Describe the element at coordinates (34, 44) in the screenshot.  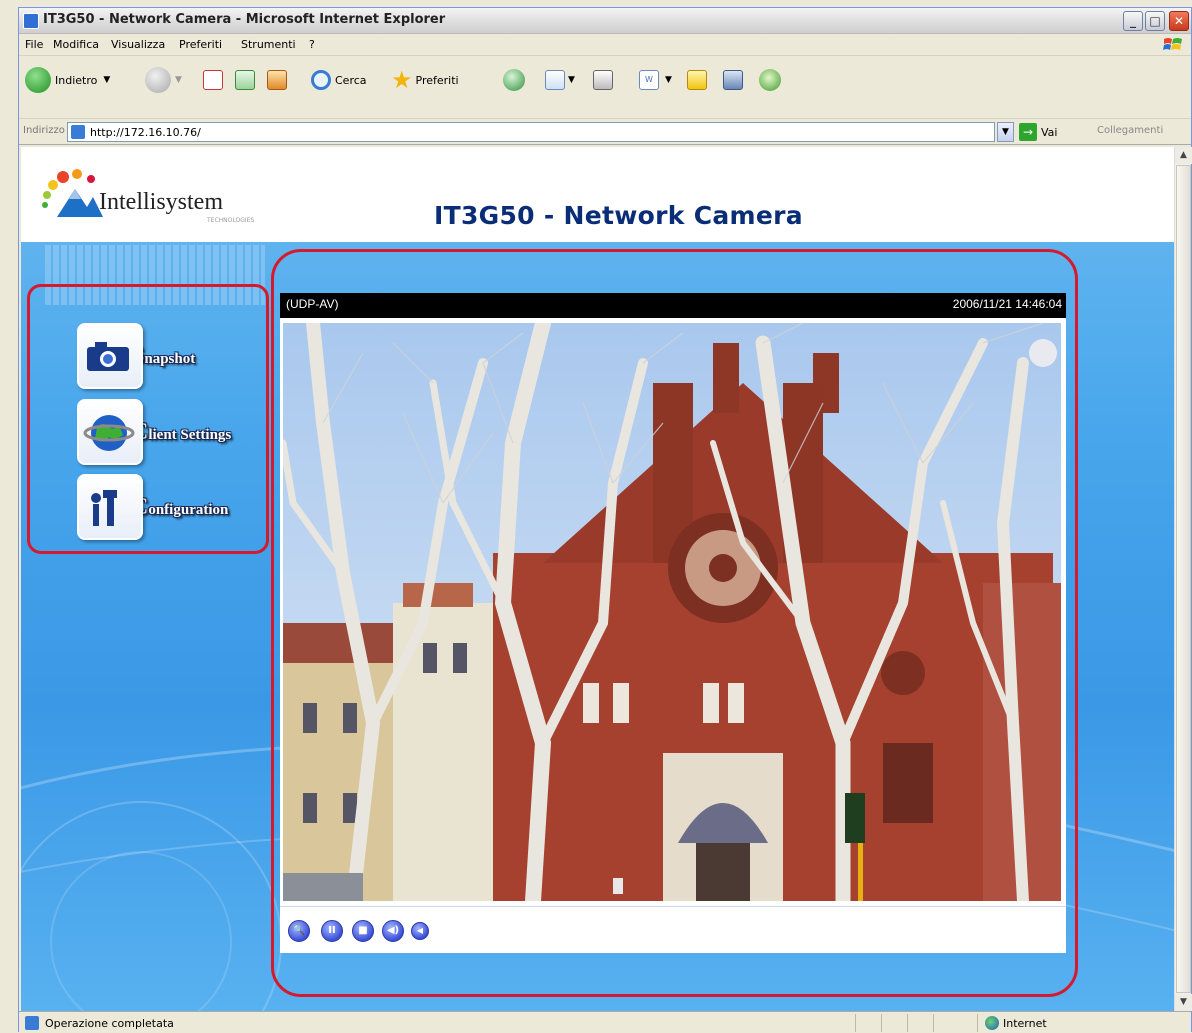
I see `menu-file: File` at that location.